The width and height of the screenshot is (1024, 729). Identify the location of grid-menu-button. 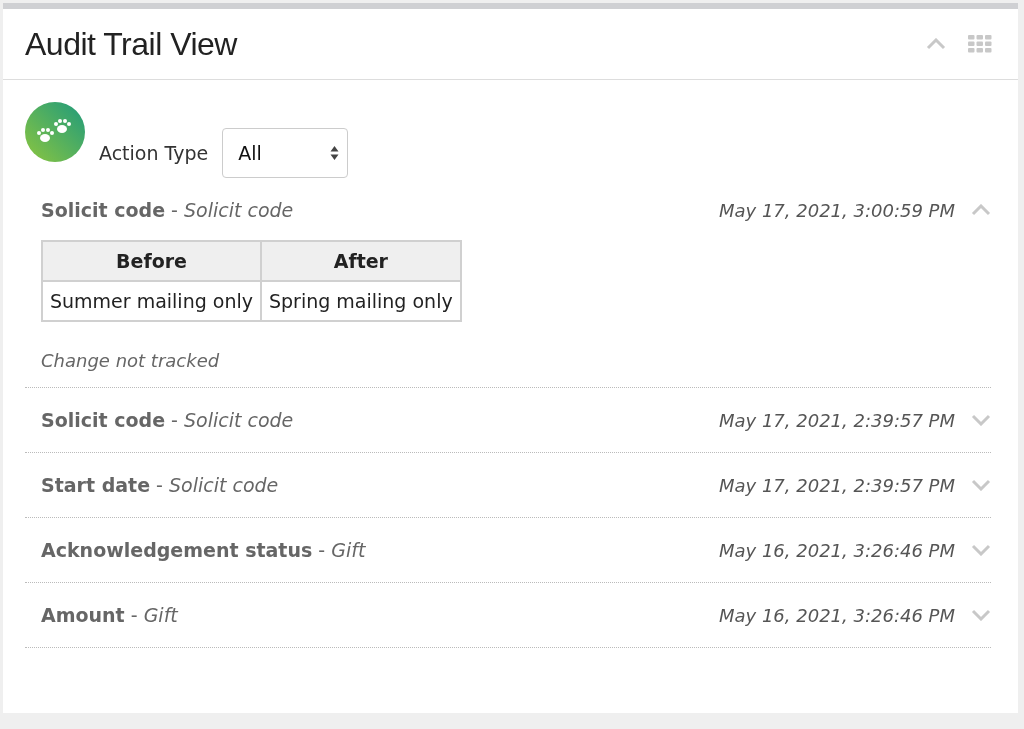
(980, 44).